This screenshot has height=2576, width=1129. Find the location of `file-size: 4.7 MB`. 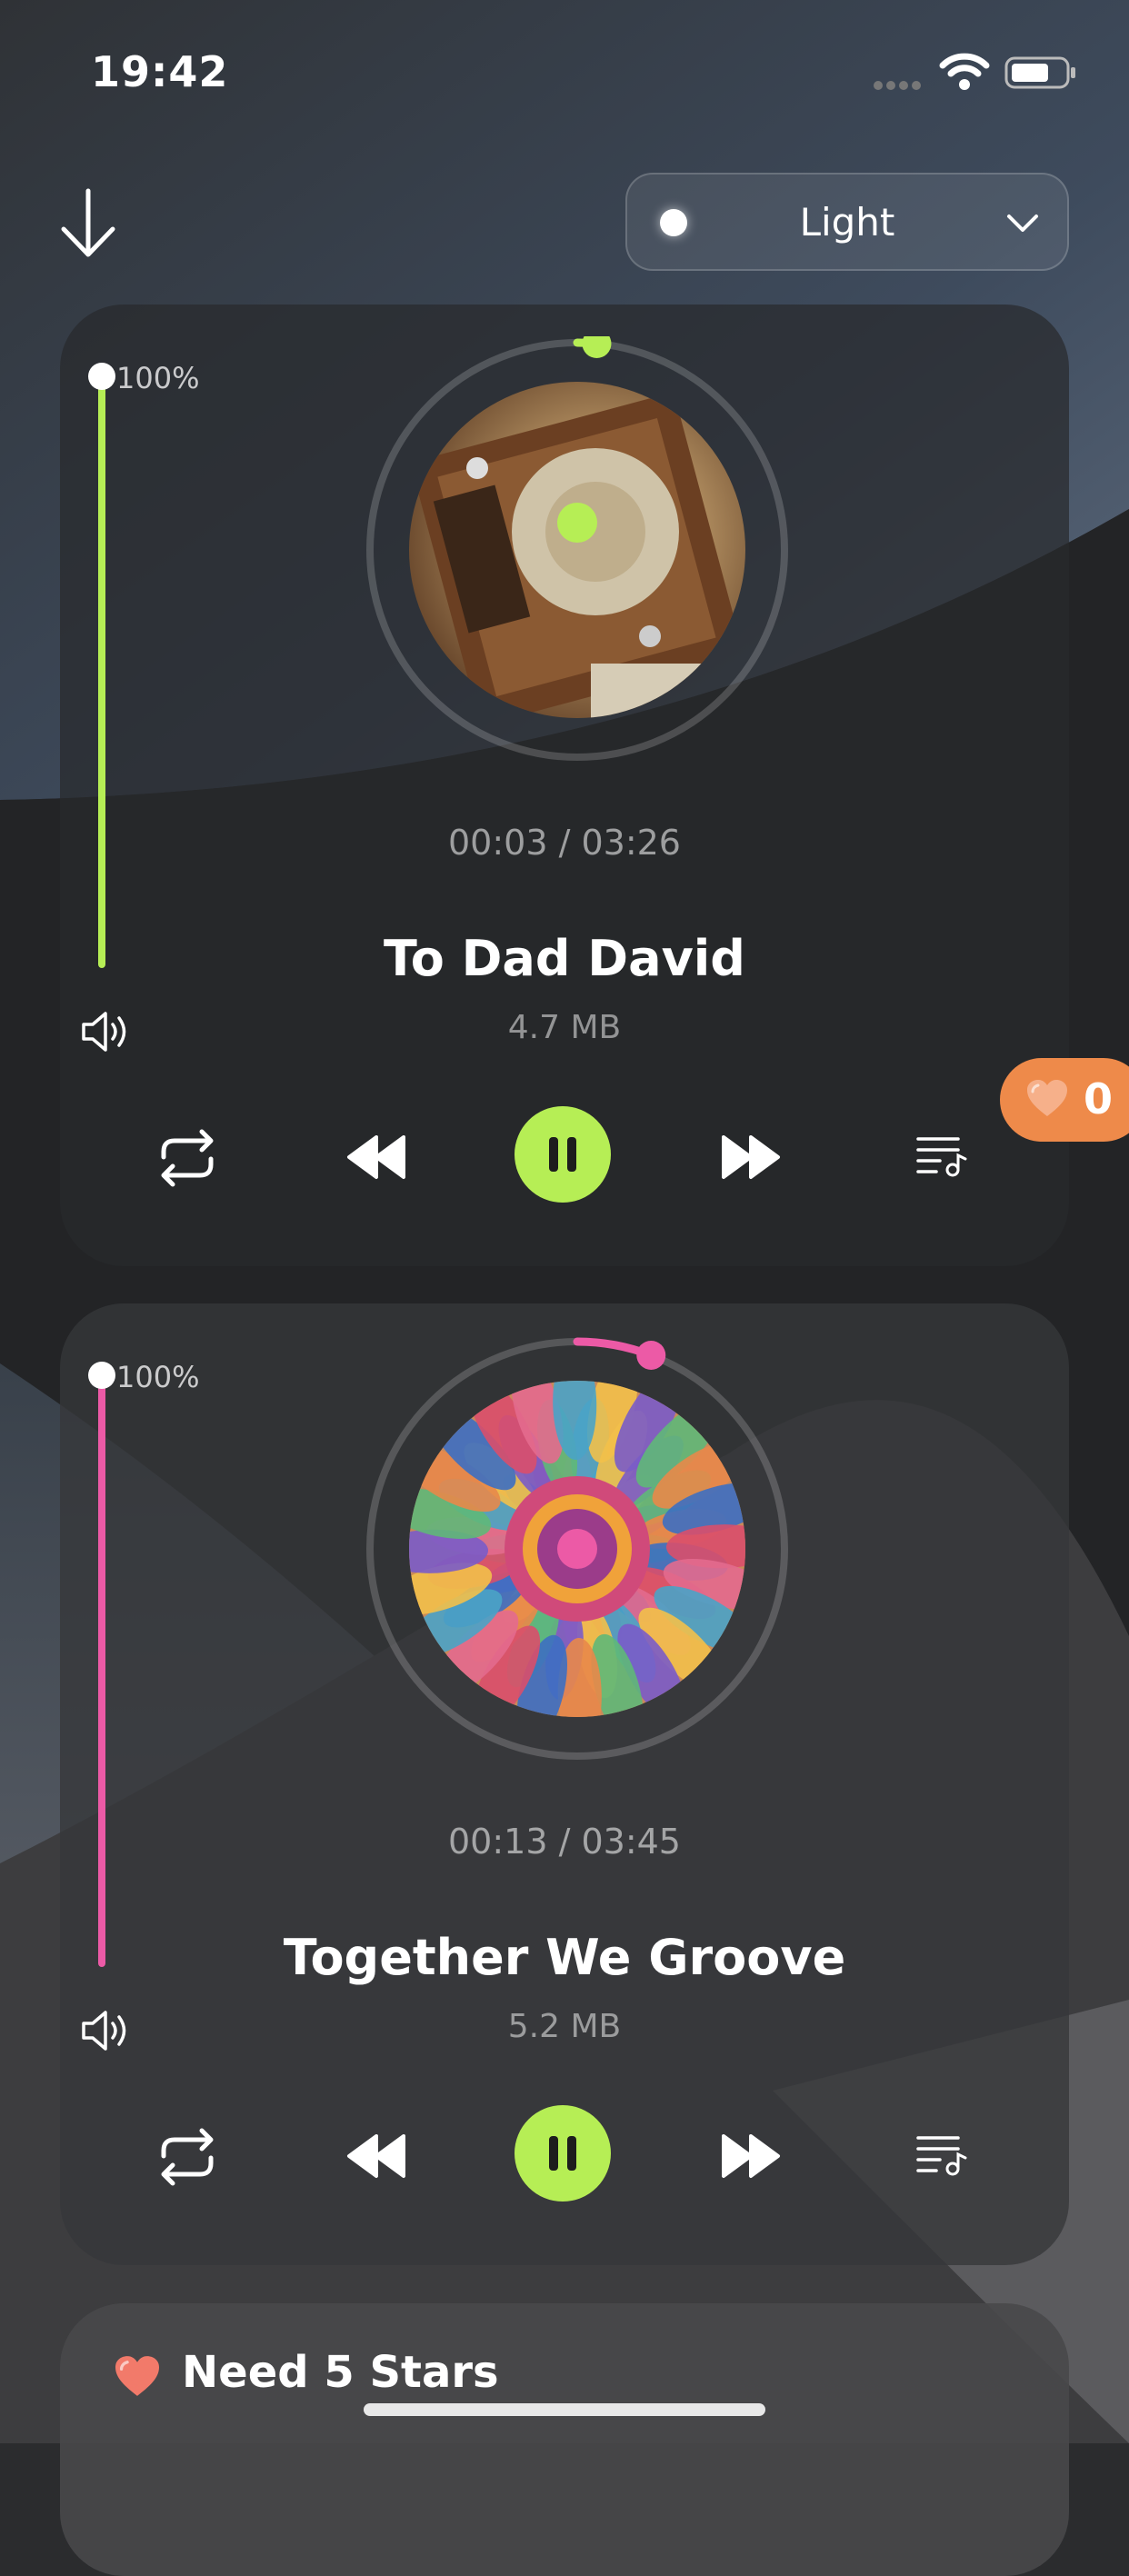

file-size: 4.7 MB is located at coordinates (564, 1027).